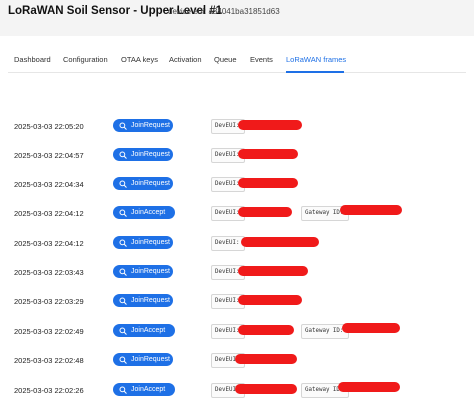 The image size is (474, 413). Describe the element at coordinates (49, 301) in the screenshot. I see `frame-timestamp: 2025-03-03 22:03:29` at that location.